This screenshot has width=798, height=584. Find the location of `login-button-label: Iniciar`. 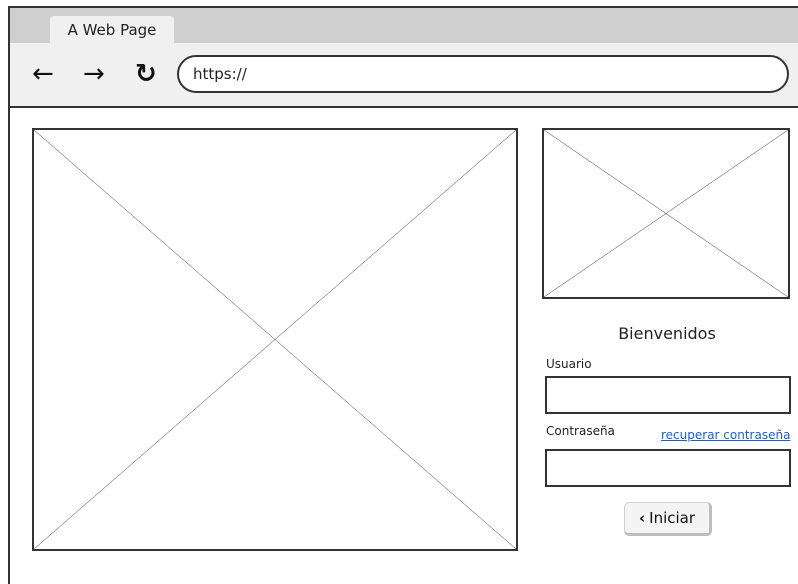

login-button-label: Iniciar is located at coordinates (672, 518).